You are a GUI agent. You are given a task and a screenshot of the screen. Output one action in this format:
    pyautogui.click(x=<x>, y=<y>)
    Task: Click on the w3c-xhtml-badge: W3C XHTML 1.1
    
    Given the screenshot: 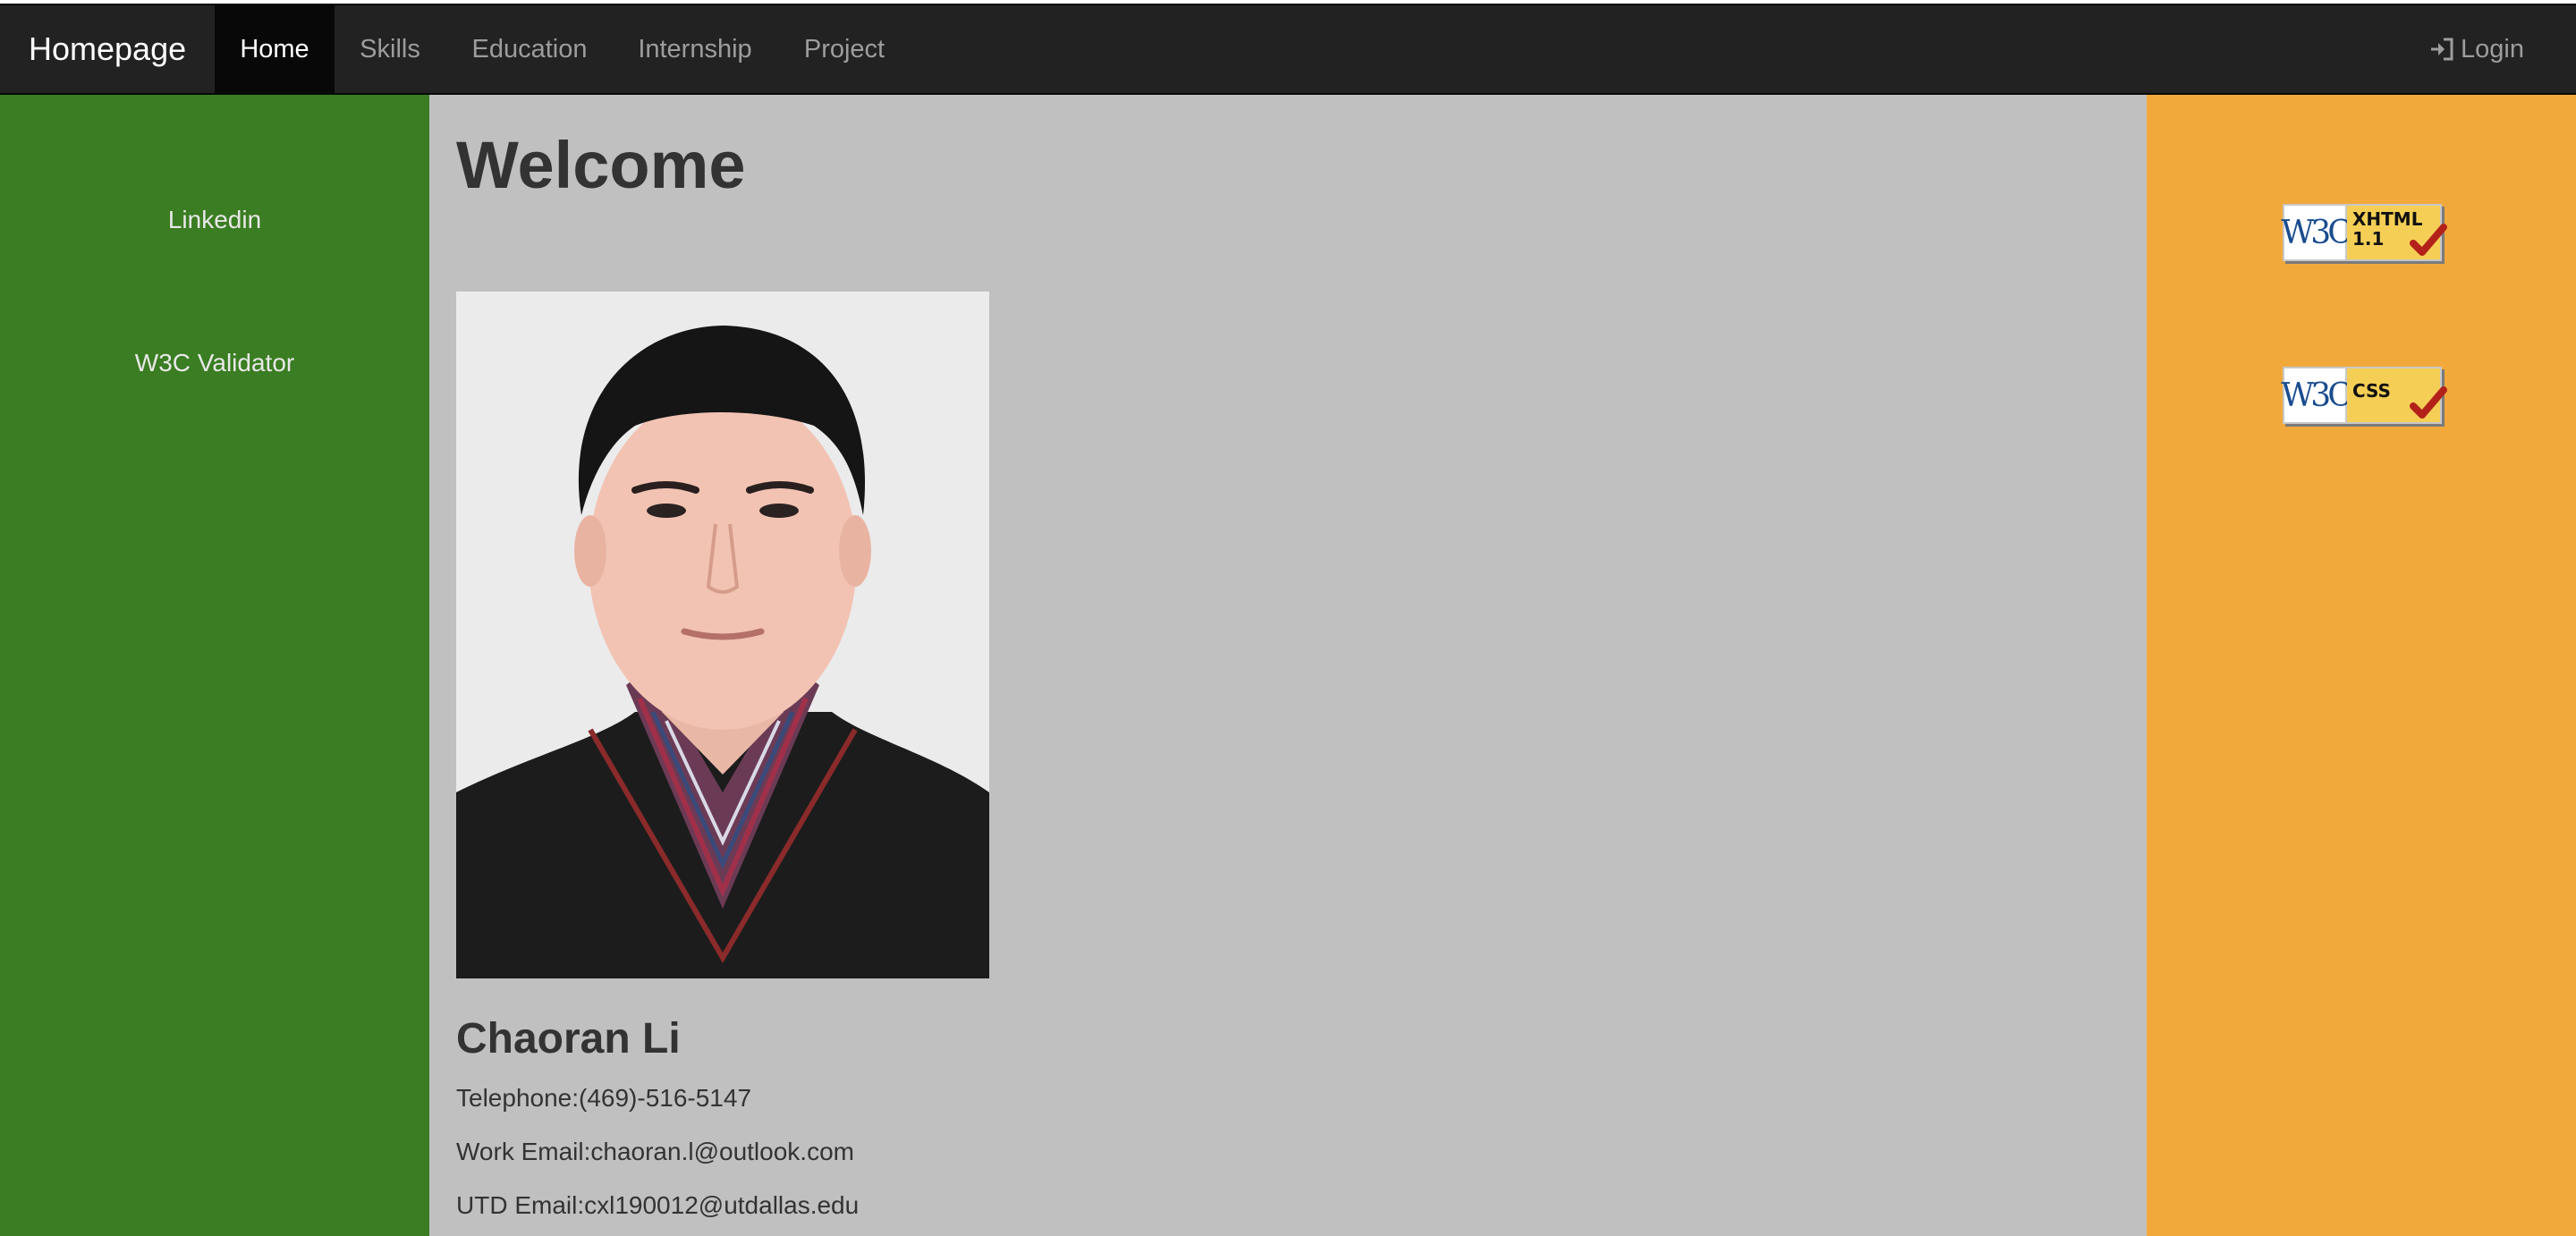 What is the action you would take?
    pyautogui.click(x=2364, y=232)
    